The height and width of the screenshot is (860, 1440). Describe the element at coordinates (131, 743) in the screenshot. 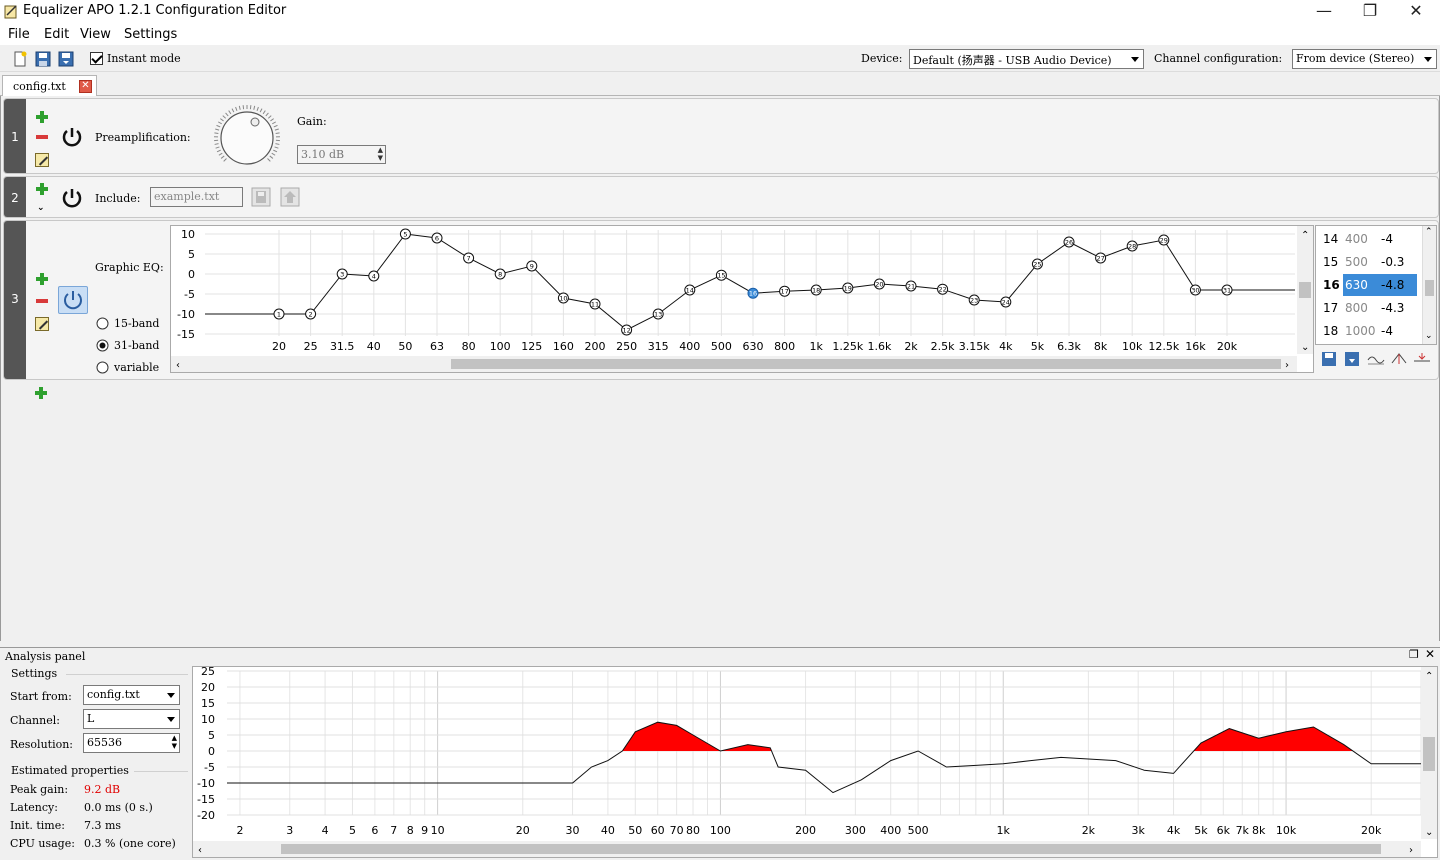

I see `resolution-spinbox: 65536 ▲ ▼` at that location.